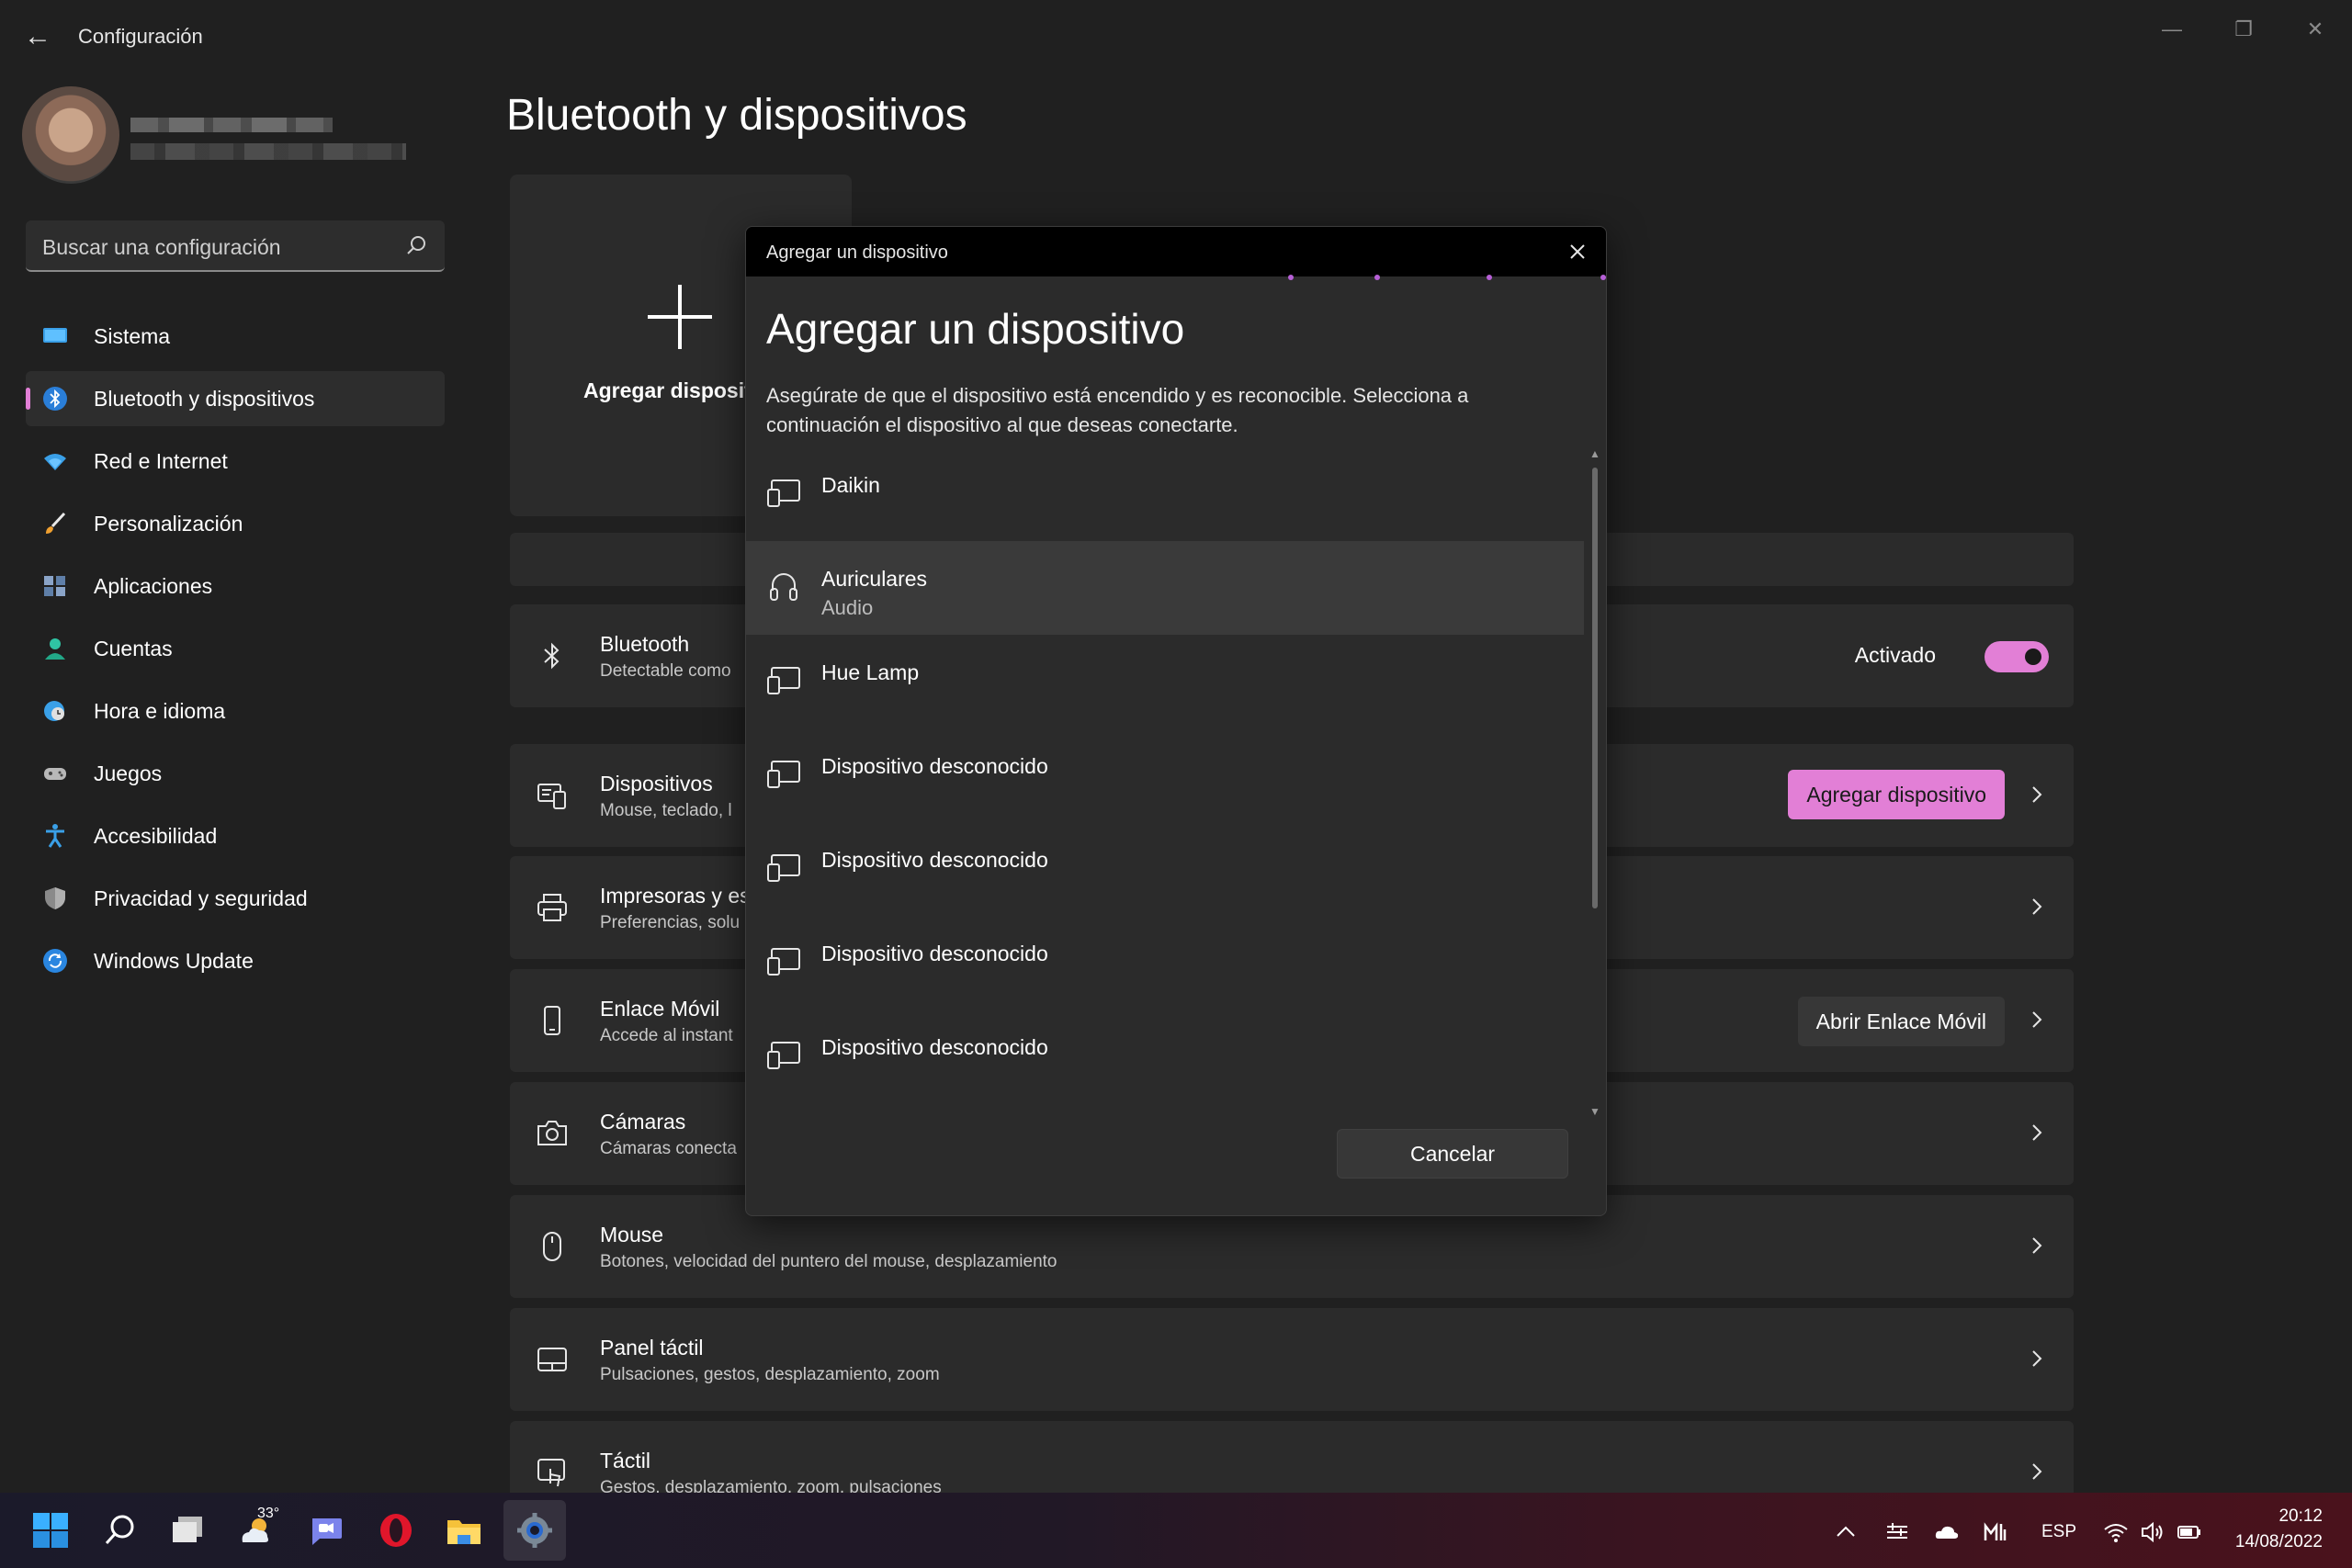  What do you see at coordinates (236, 461) in the screenshot?
I see `sidebar-item-red: Red e Internet` at bounding box center [236, 461].